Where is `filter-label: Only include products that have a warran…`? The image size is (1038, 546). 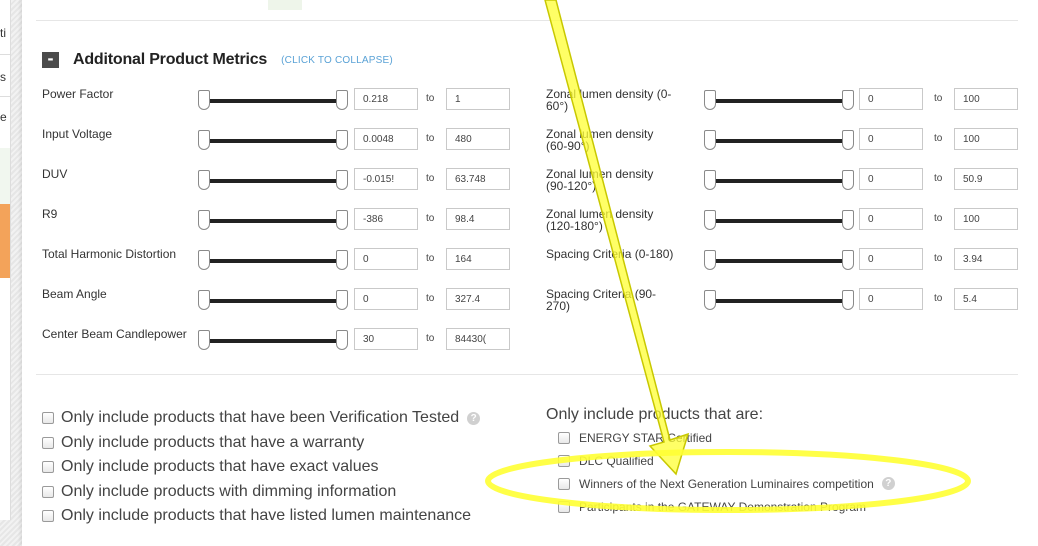
filter-label: Only include products that have a warran… is located at coordinates (212, 443).